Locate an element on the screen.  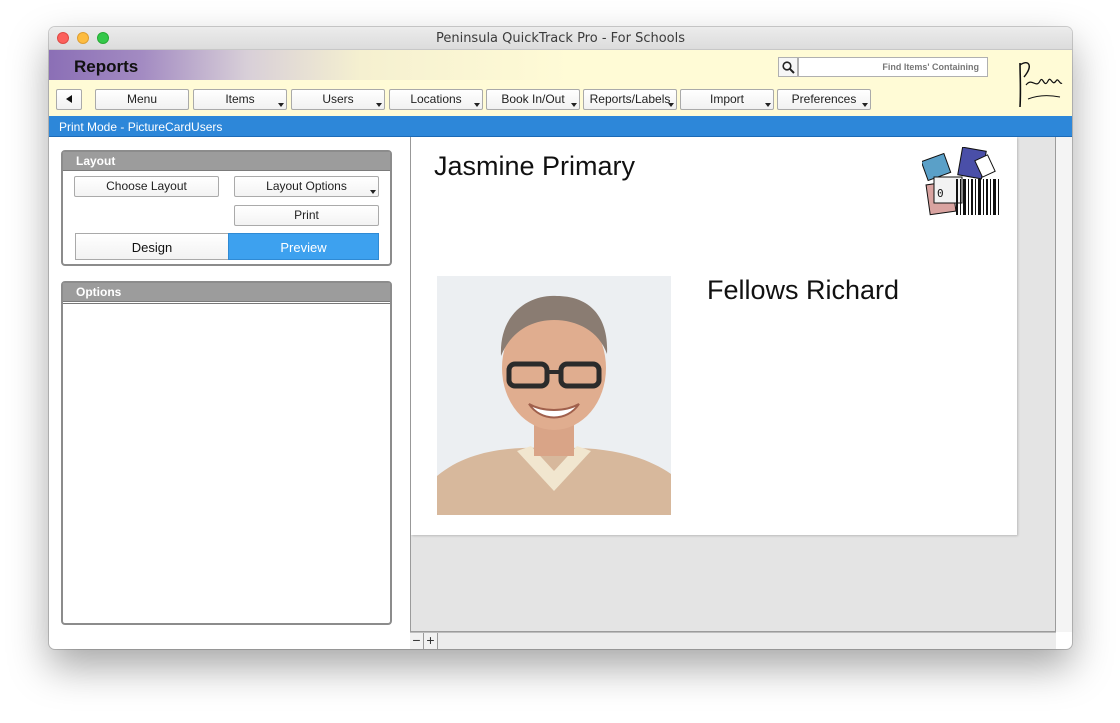
import-button: Import is located at coordinates (727, 99).